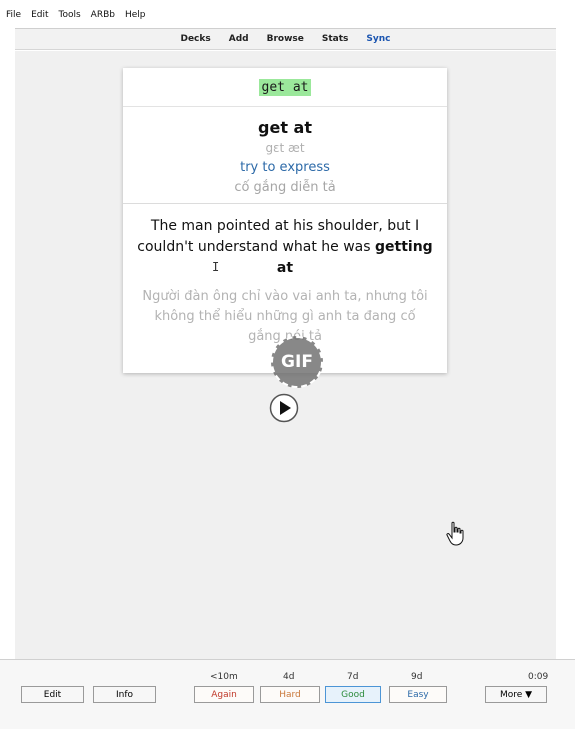 Image resolution: width=575 pixels, height=729 pixels. I want to click on browse-link: Browse, so click(285, 39).